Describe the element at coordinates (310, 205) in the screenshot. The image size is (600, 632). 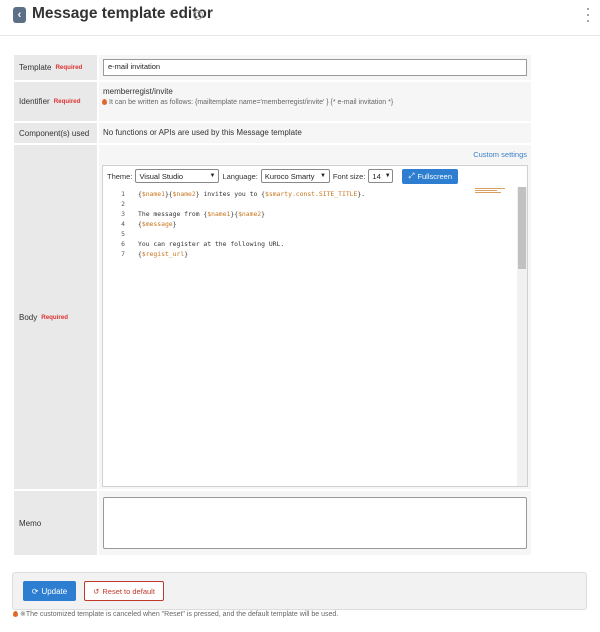
I see `code-line: 2` at that location.